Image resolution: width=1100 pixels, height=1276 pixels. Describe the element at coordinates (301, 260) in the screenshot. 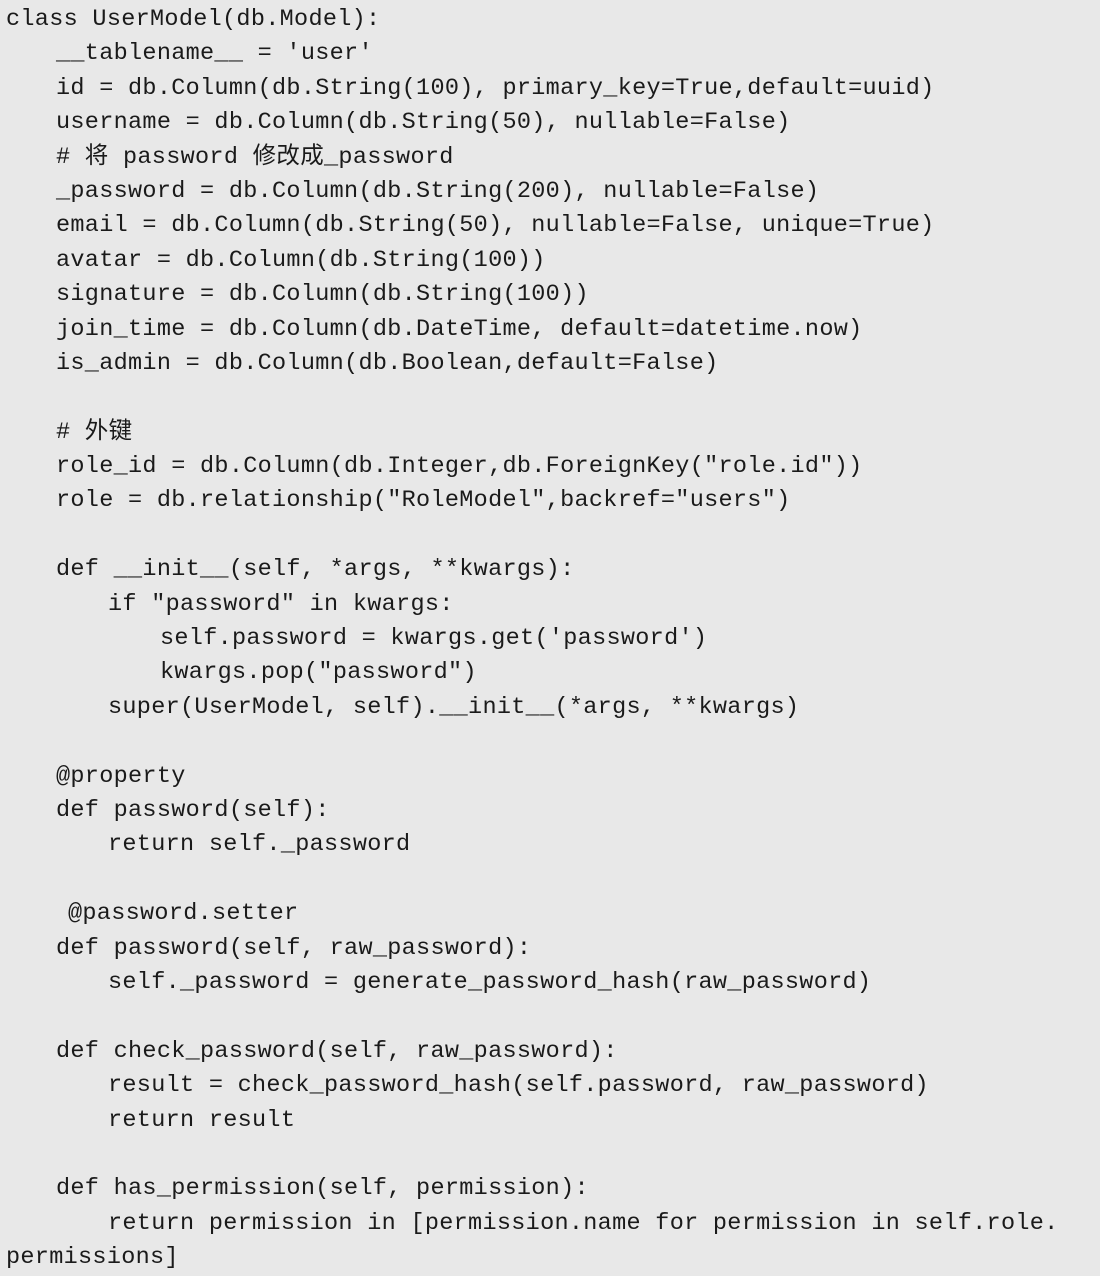

I see `code-line: avatar = db.Column(db.String(100))` at that location.